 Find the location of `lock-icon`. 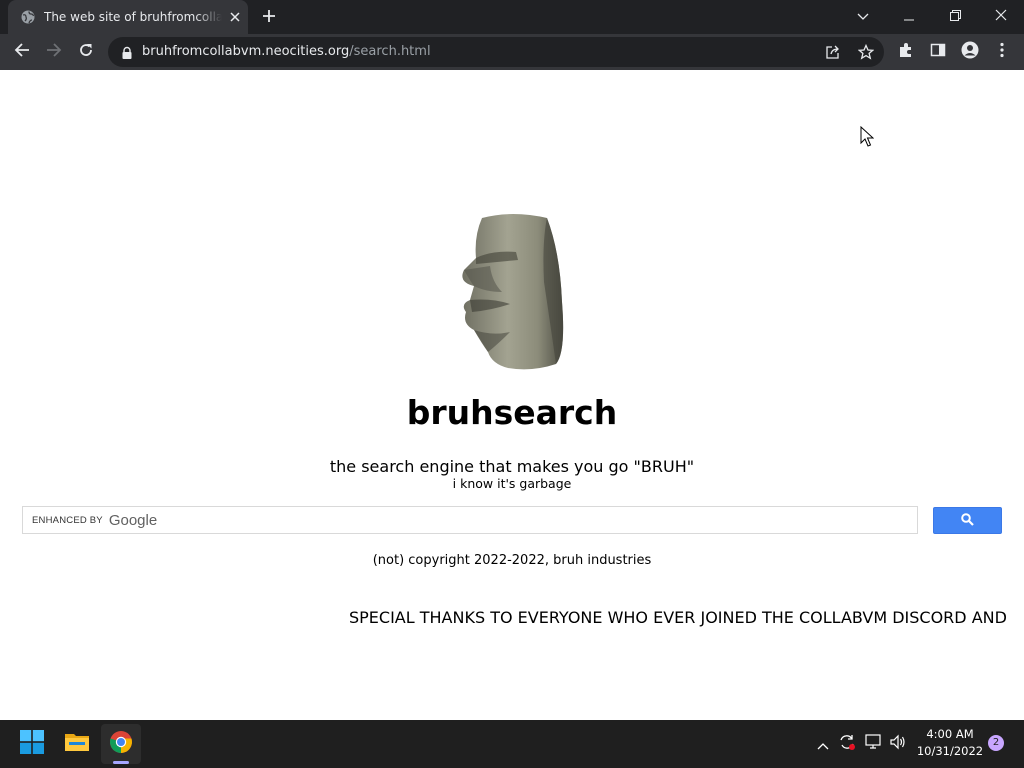

lock-icon is located at coordinates (127, 52).